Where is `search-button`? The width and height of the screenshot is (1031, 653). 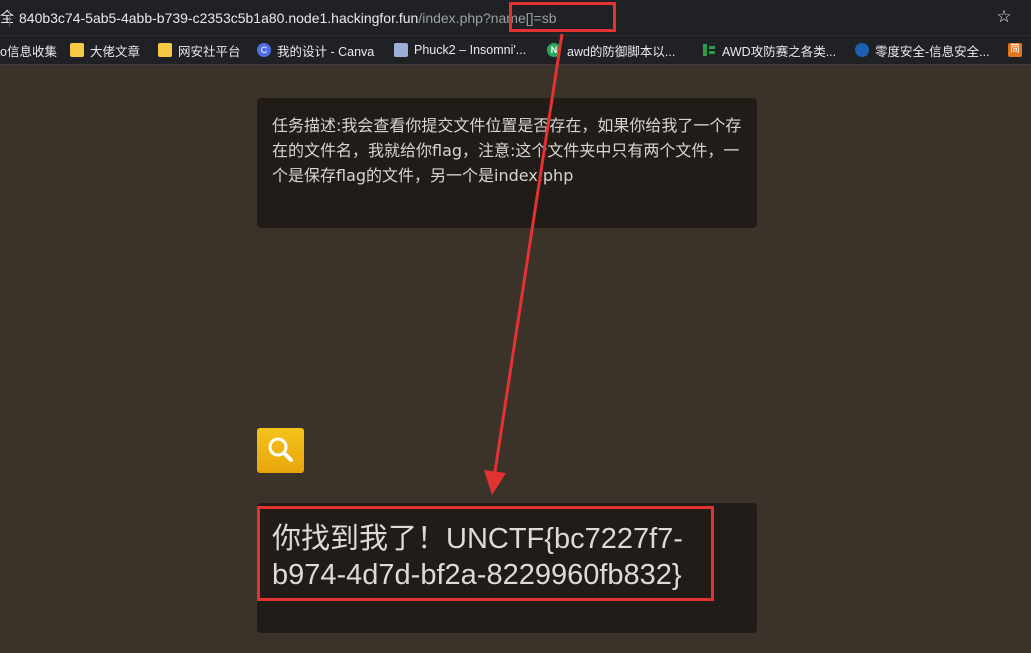 search-button is located at coordinates (280, 450).